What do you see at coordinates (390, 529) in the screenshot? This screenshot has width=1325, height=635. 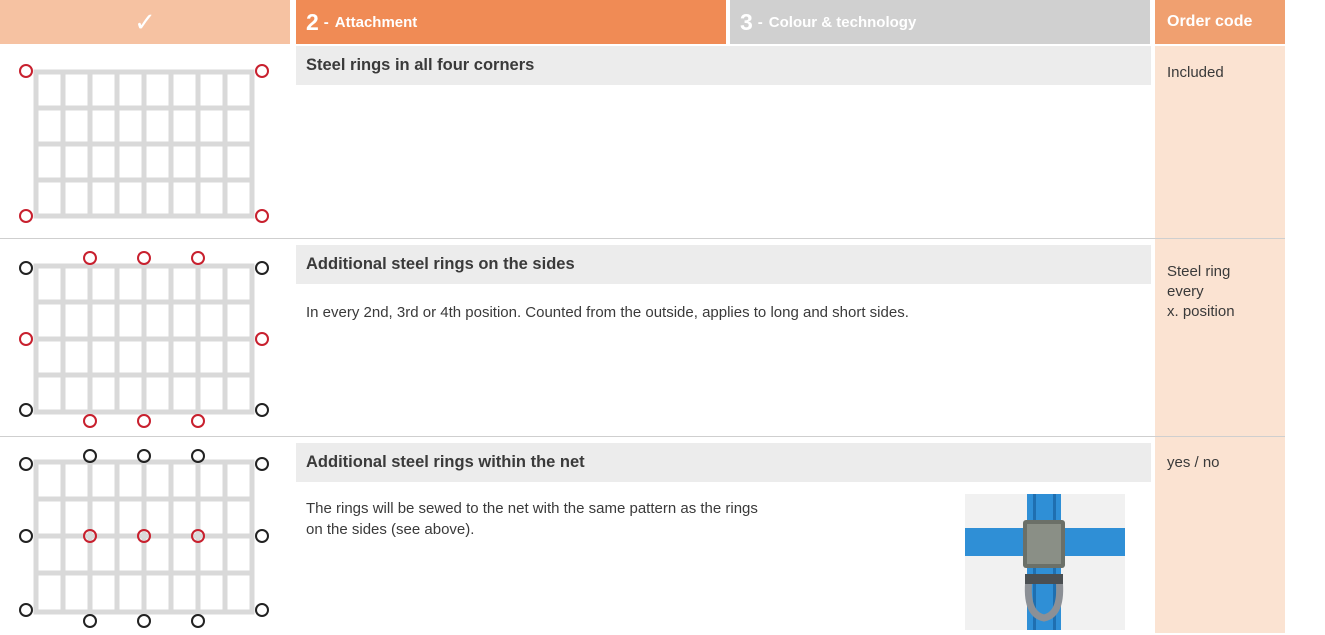 I see `description-line: on the sides (see above).` at bounding box center [390, 529].